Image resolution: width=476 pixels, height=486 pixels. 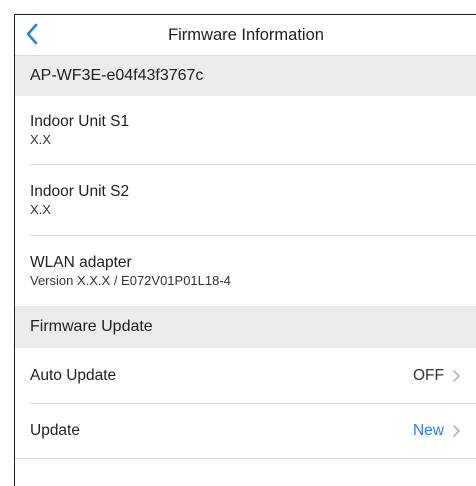 What do you see at coordinates (130, 280) in the screenshot?
I see `wlan-adapter-version: Version X.X.X / E072V01P01L18-4` at bounding box center [130, 280].